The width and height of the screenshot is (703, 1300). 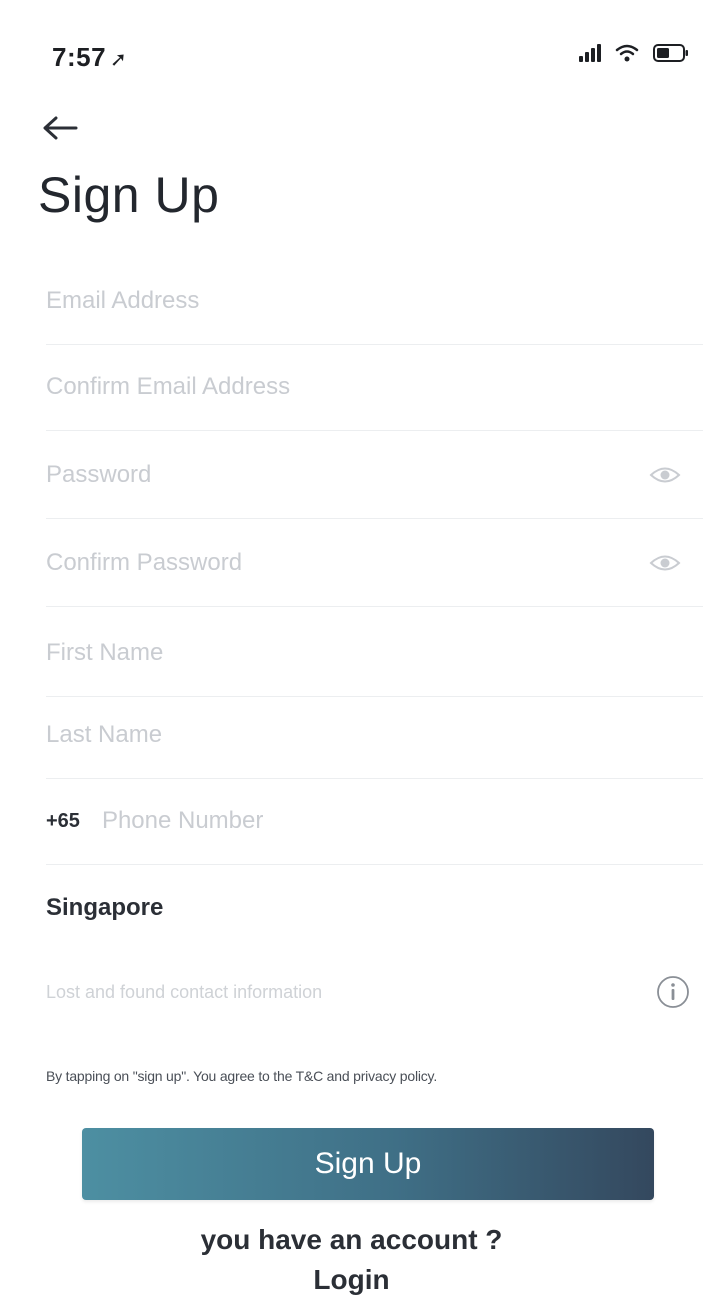 What do you see at coordinates (60, 128) in the screenshot?
I see `arrow-left-icon` at bounding box center [60, 128].